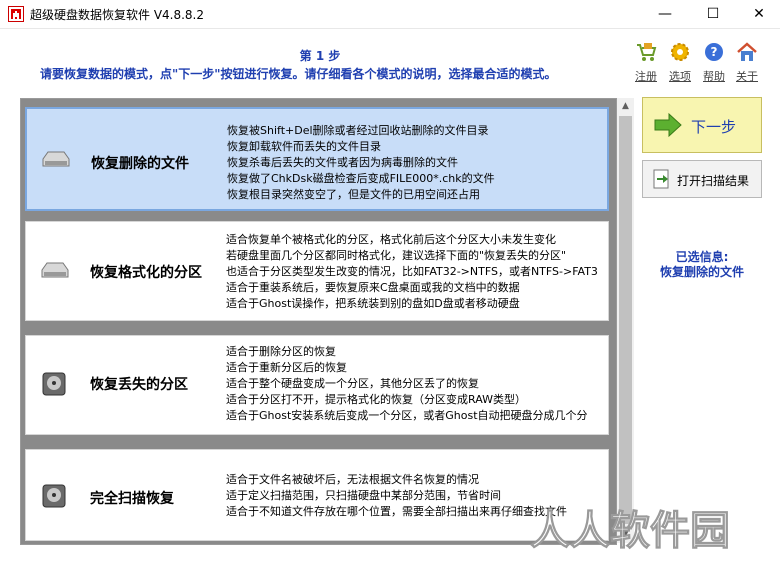 The width and height of the screenshot is (780, 563). I want to click on open-scan-results-button: 打开扫描结果, so click(702, 179).